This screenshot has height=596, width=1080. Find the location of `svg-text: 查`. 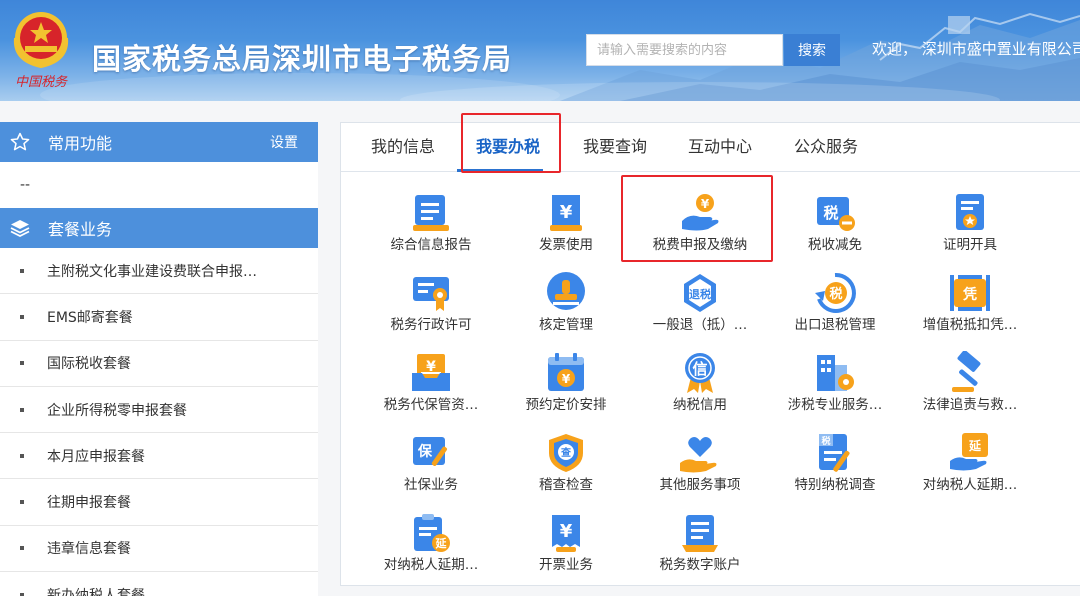

svg-text: 查 is located at coordinates (566, 452).